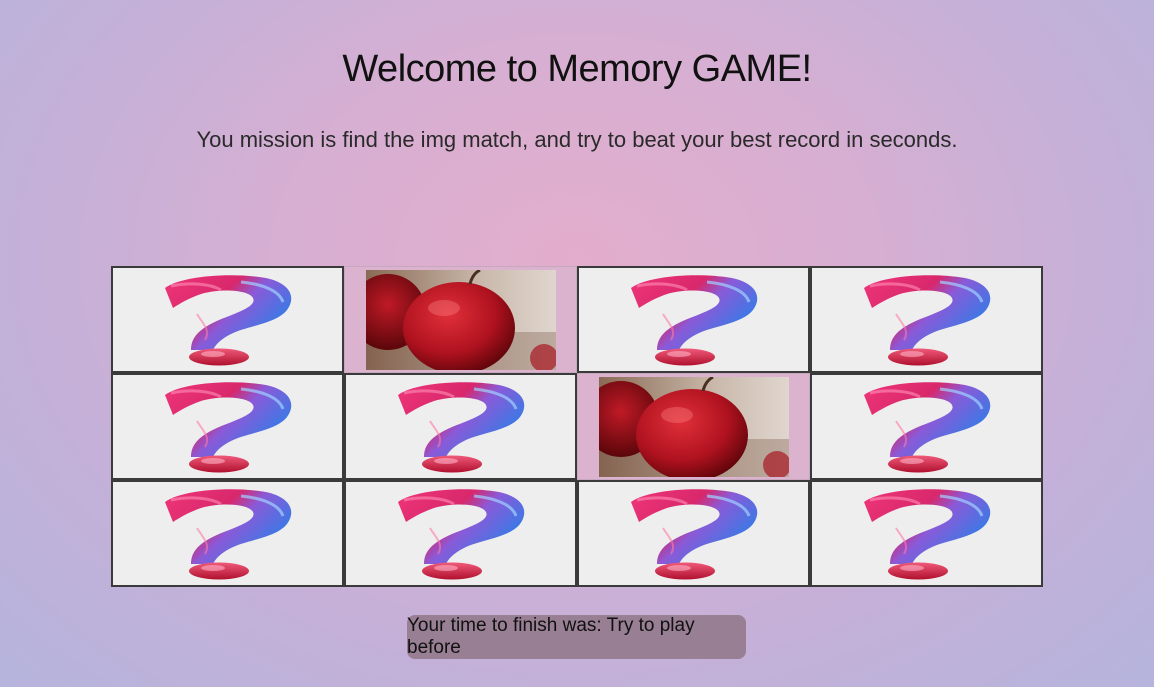 The width and height of the screenshot is (1154, 687). Describe the element at coordinates (577, 69) in the screenshot. I see `page-title: Welcome to Memory GAME!` at that location.